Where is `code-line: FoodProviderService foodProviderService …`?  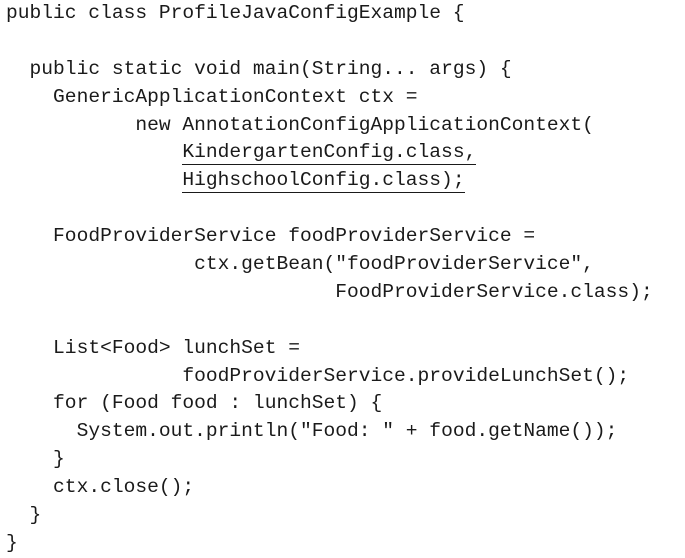
code-line: FoodProviderService foodProviderService … is located at coordinates (345, 237).